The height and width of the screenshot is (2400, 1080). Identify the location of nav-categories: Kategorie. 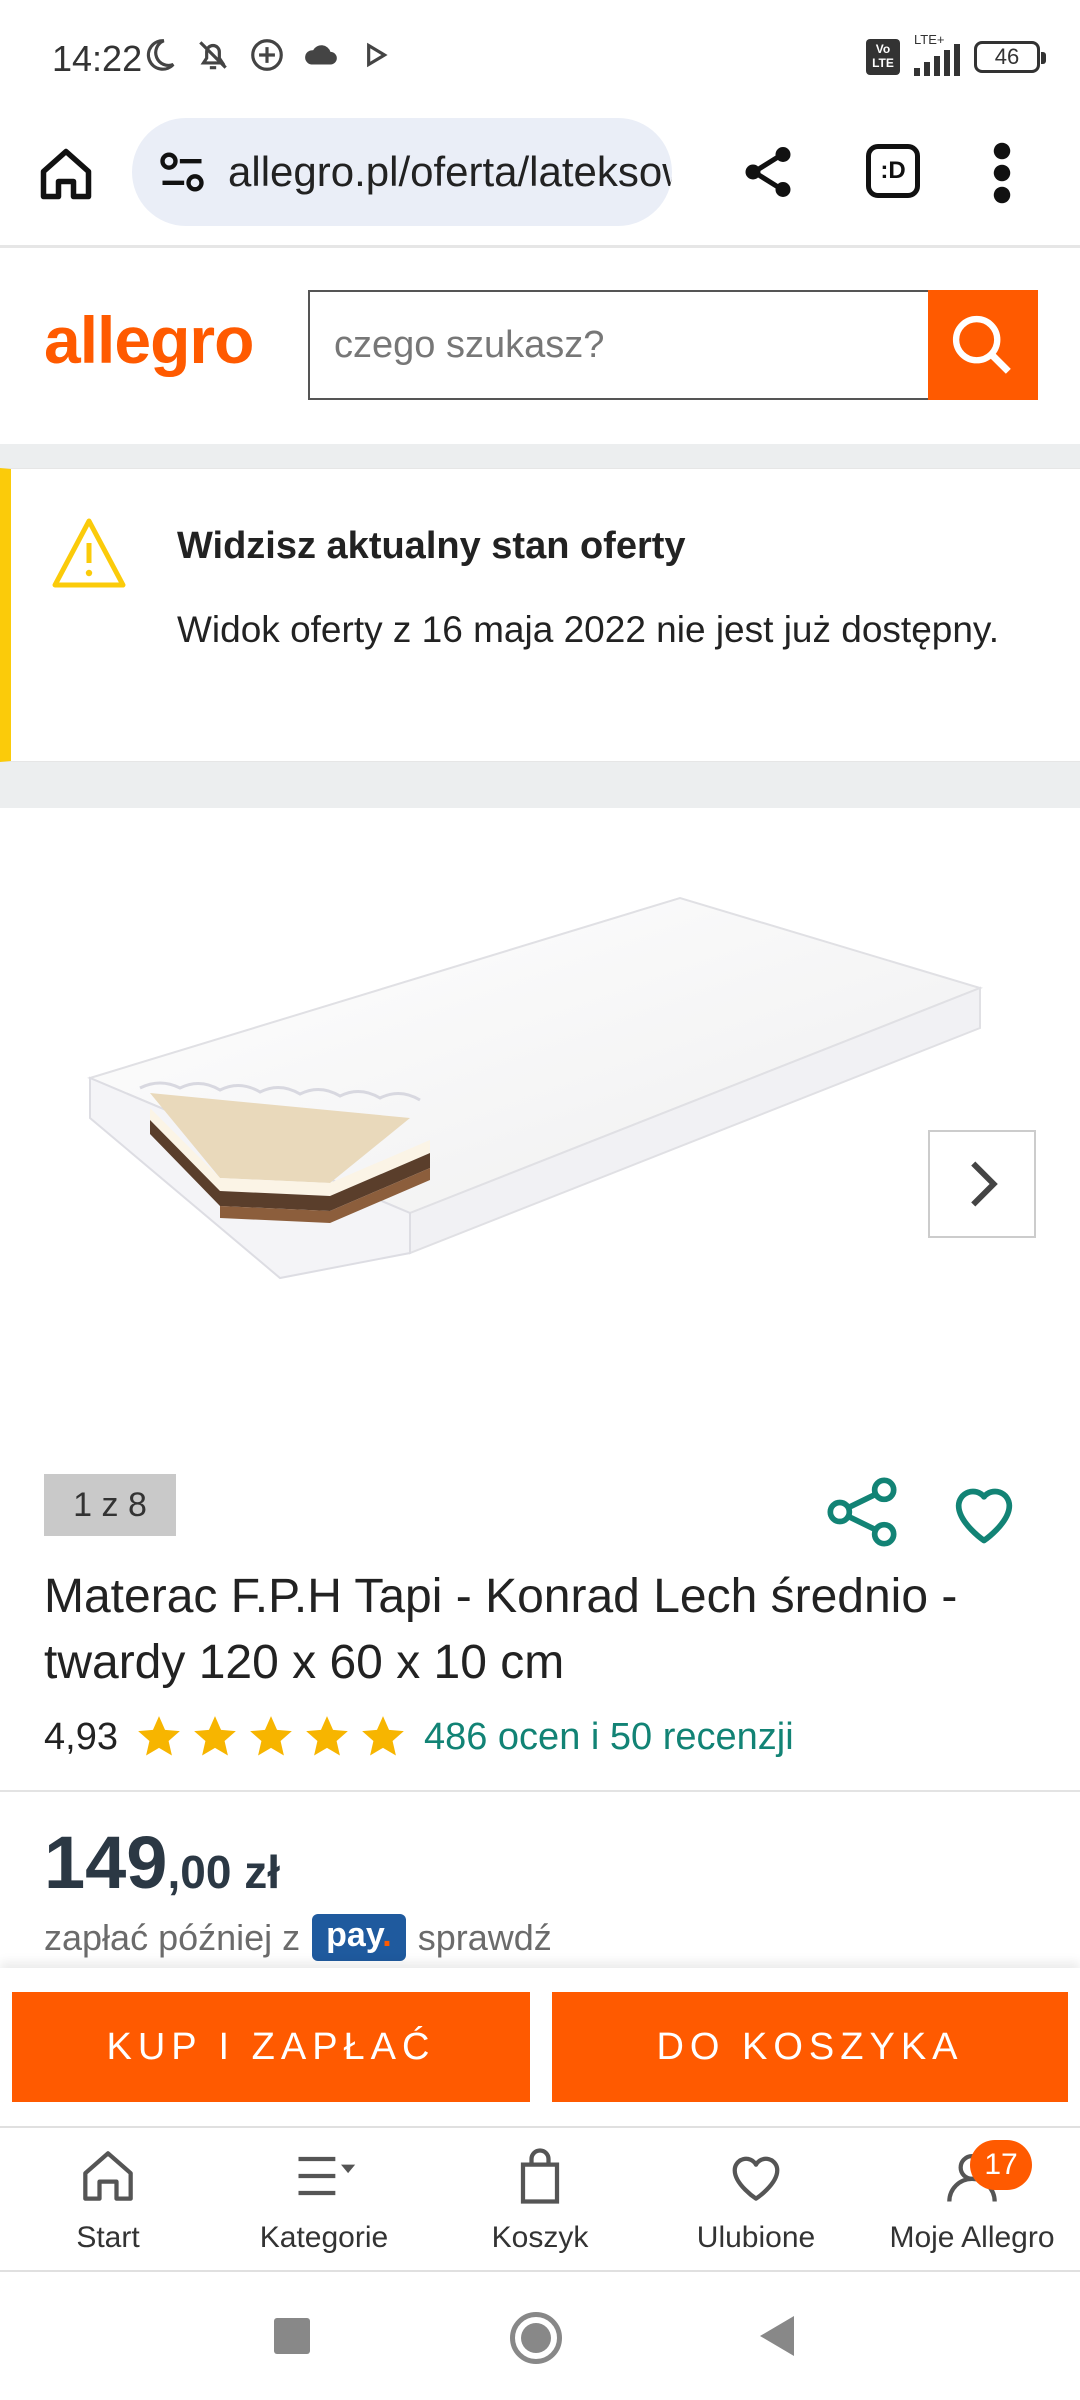
(324, 2199).